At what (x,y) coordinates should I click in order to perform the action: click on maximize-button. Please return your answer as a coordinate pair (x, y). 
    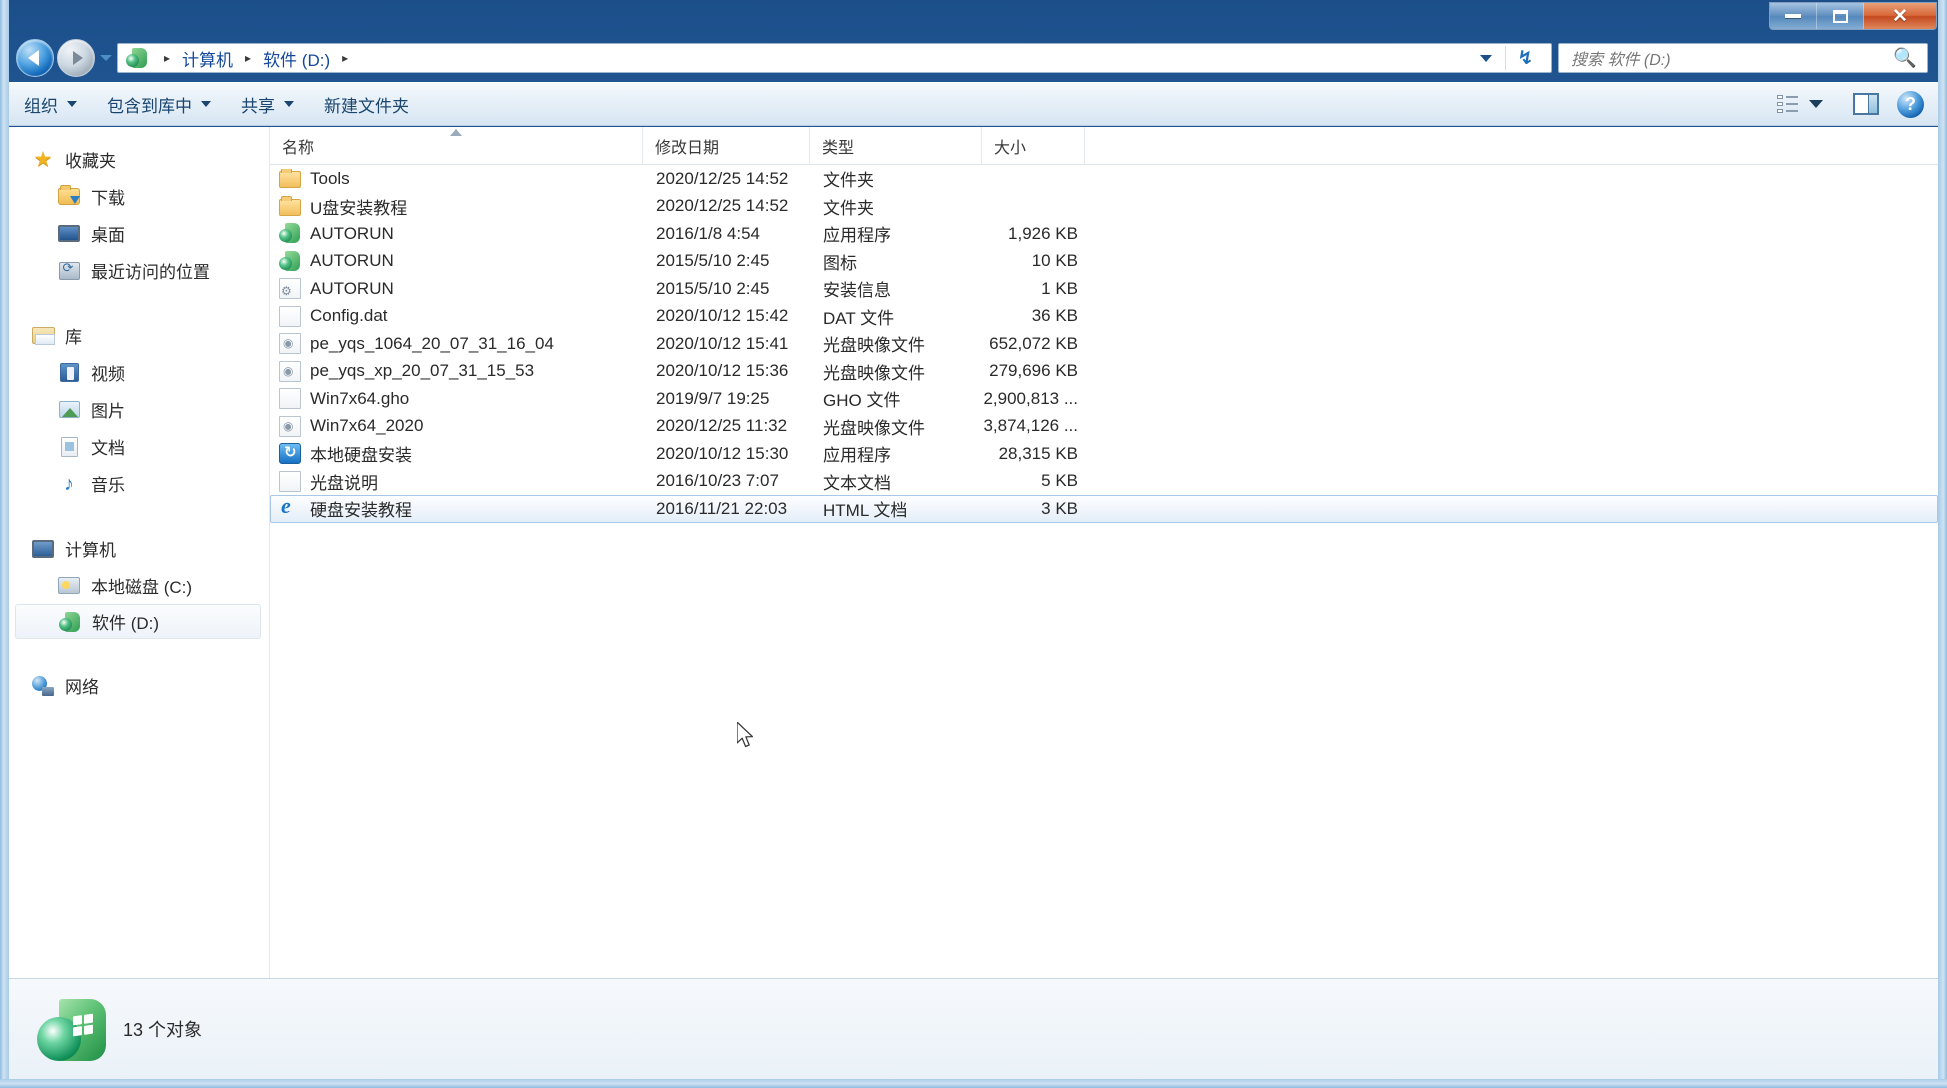
    Looking at the image, I should click on (1840, 16).